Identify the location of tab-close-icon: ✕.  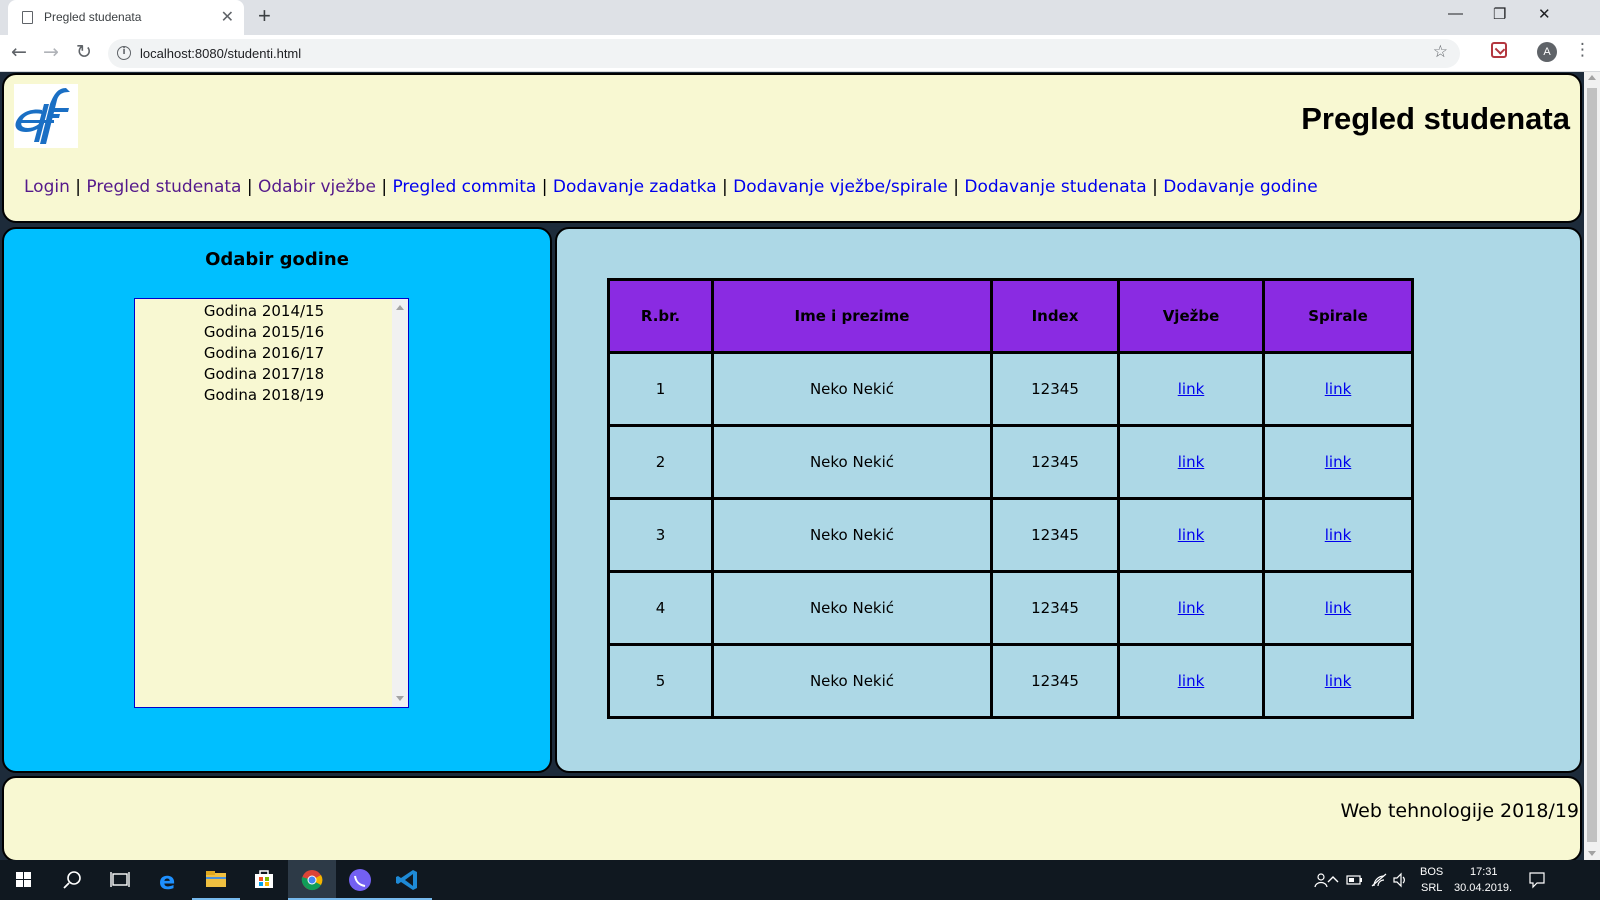
(227, 16).